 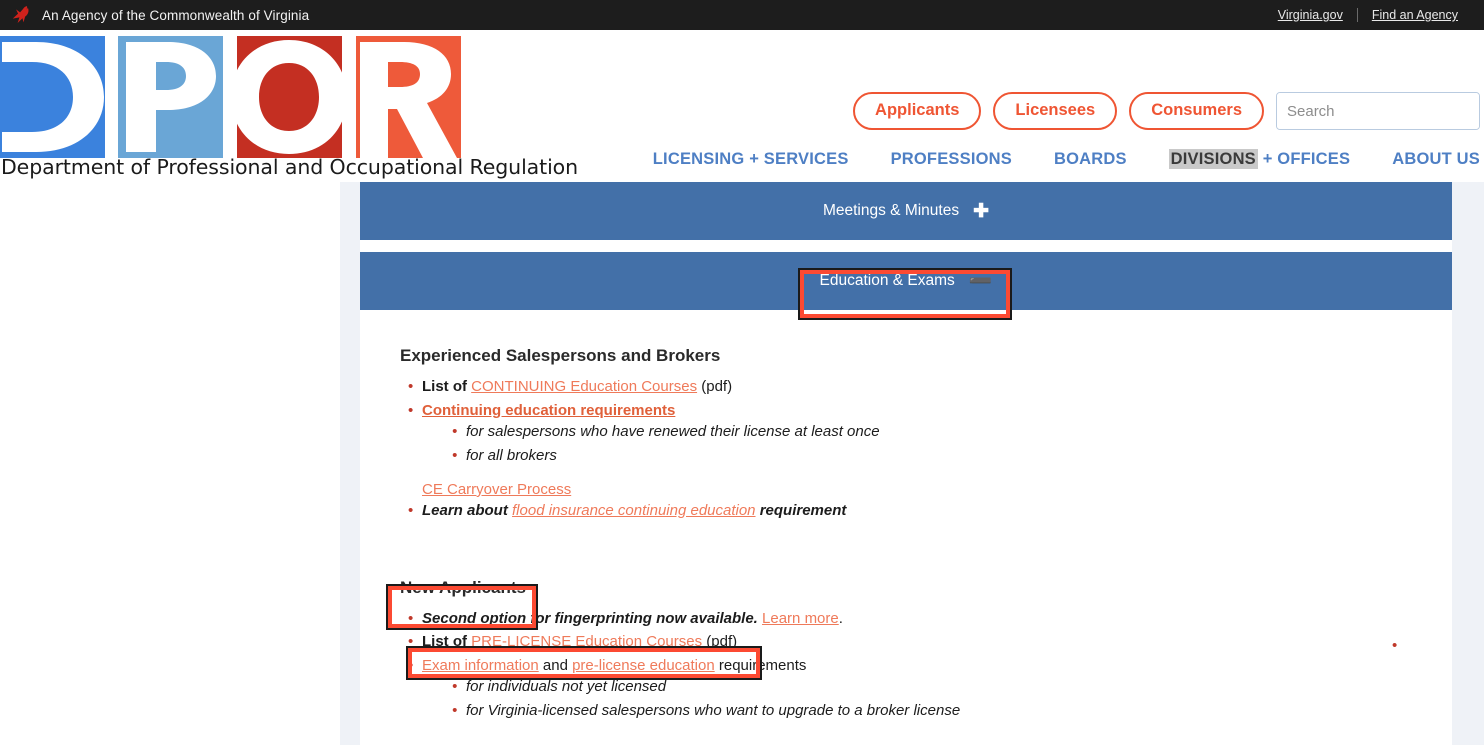 I want to click on nav-divisions-rest: + OFFICES, so click(x=1304, y=159).